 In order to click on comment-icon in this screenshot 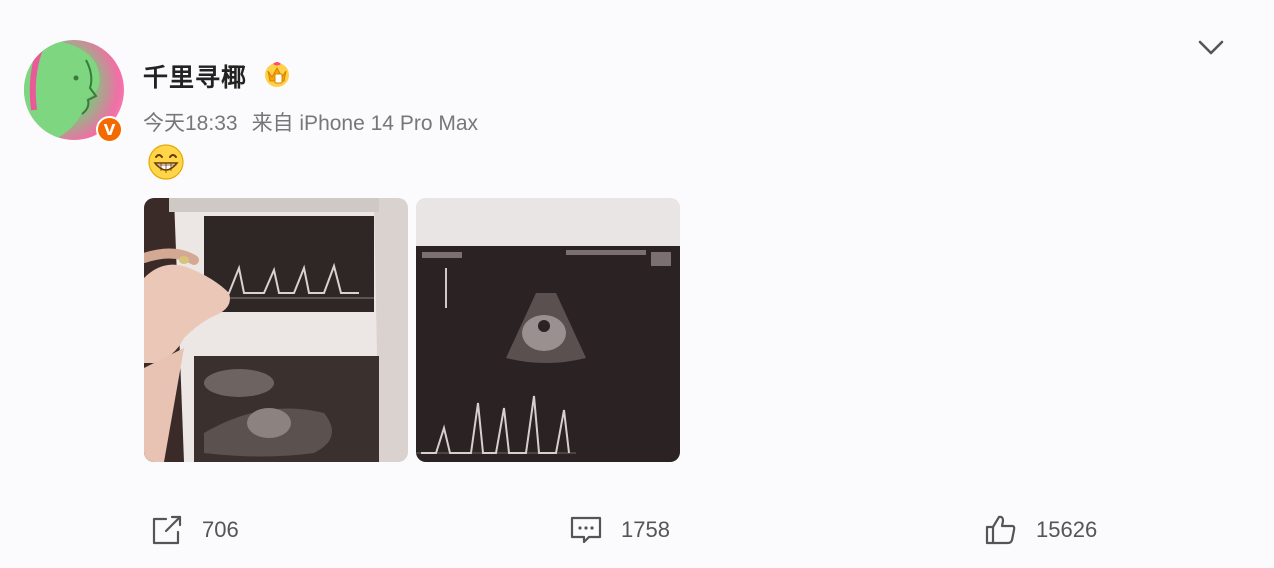, I will do `click(586, 530)`.